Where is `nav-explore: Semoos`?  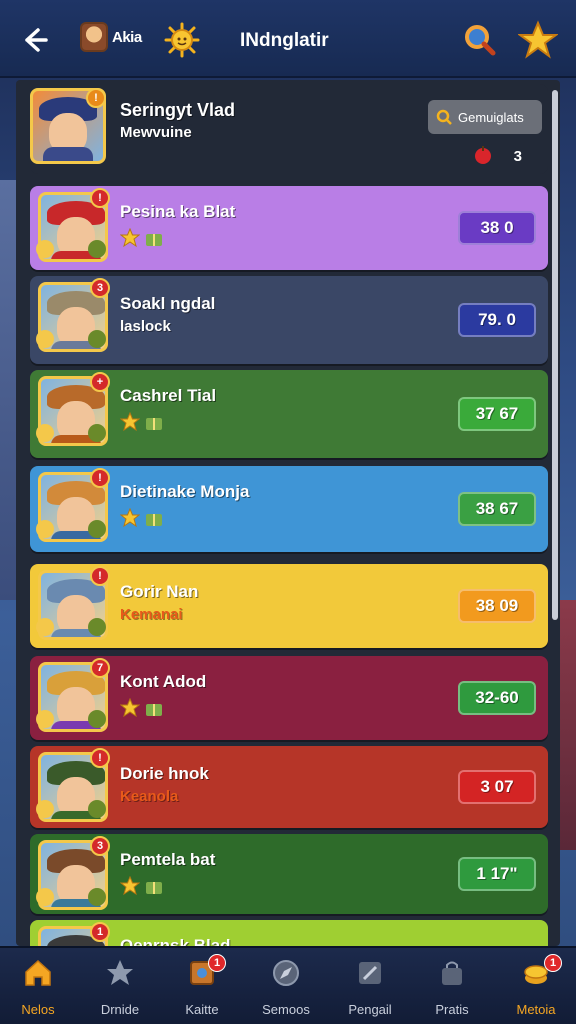
nav-explore: Semoos is located at coordinates (286, 990).